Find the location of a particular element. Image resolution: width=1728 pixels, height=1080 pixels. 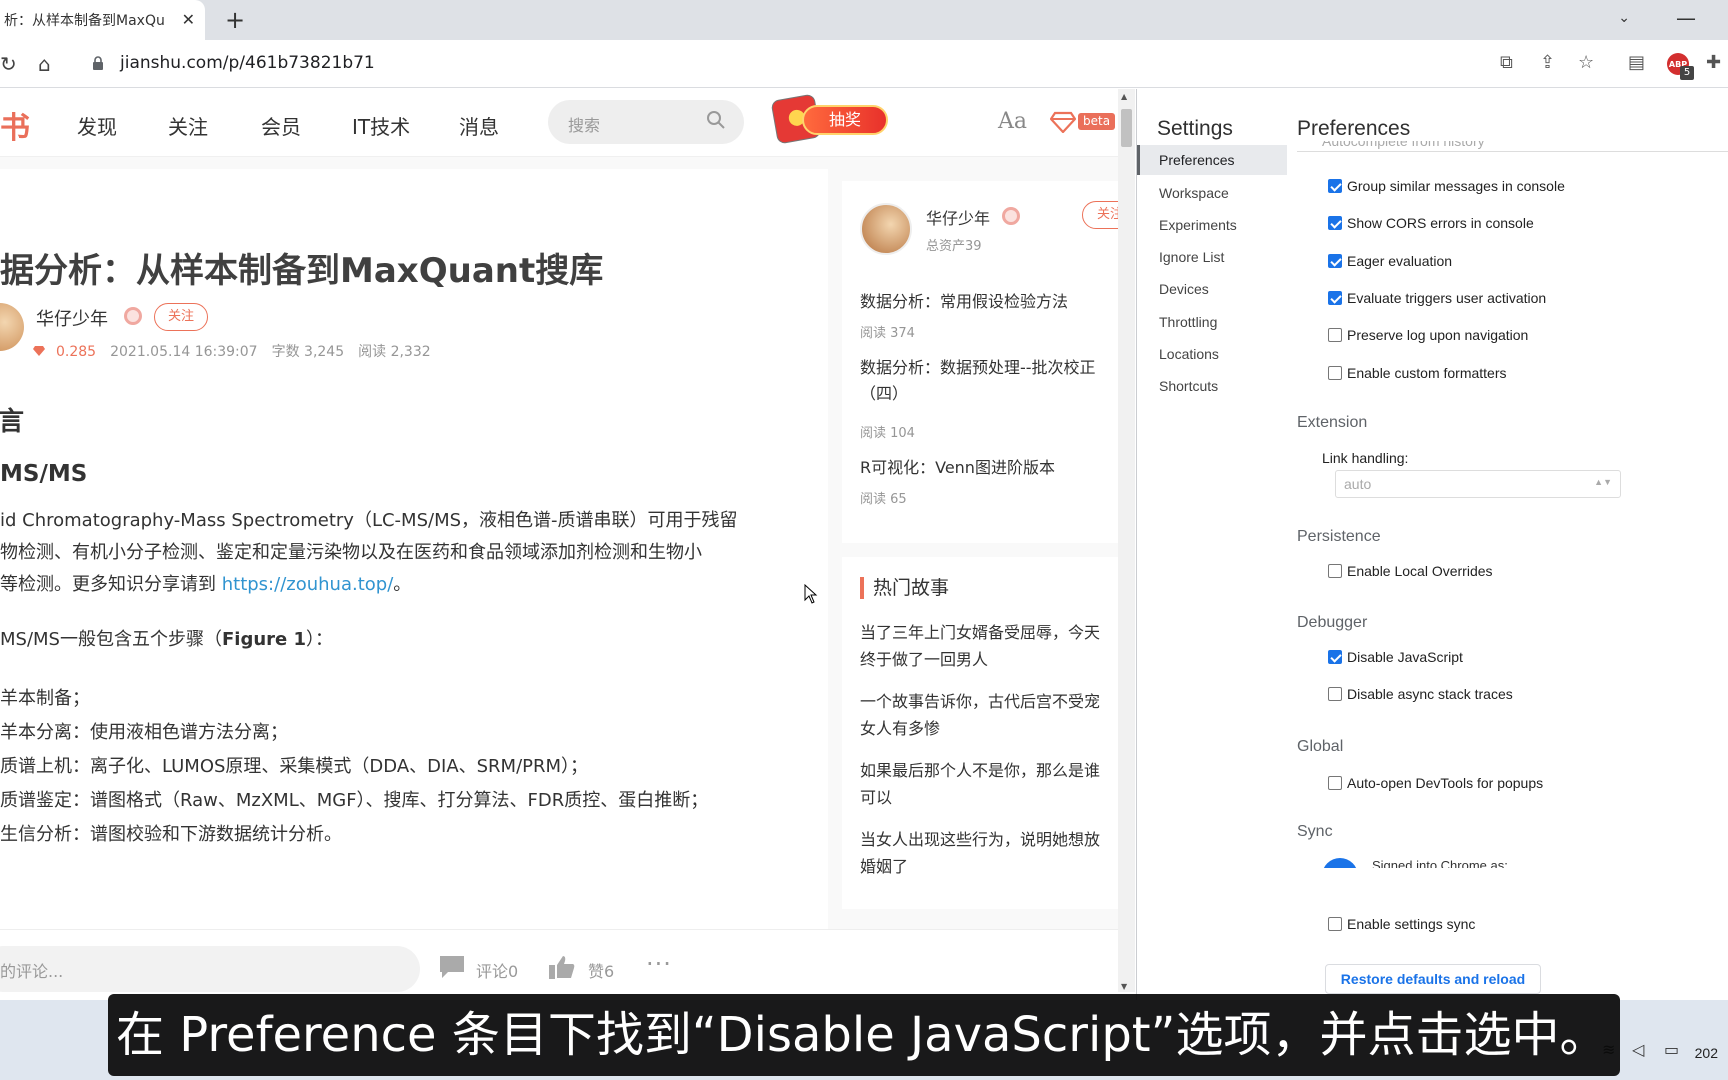

hot-story-link: 婚姻了 is located at coordinates (989, 866).